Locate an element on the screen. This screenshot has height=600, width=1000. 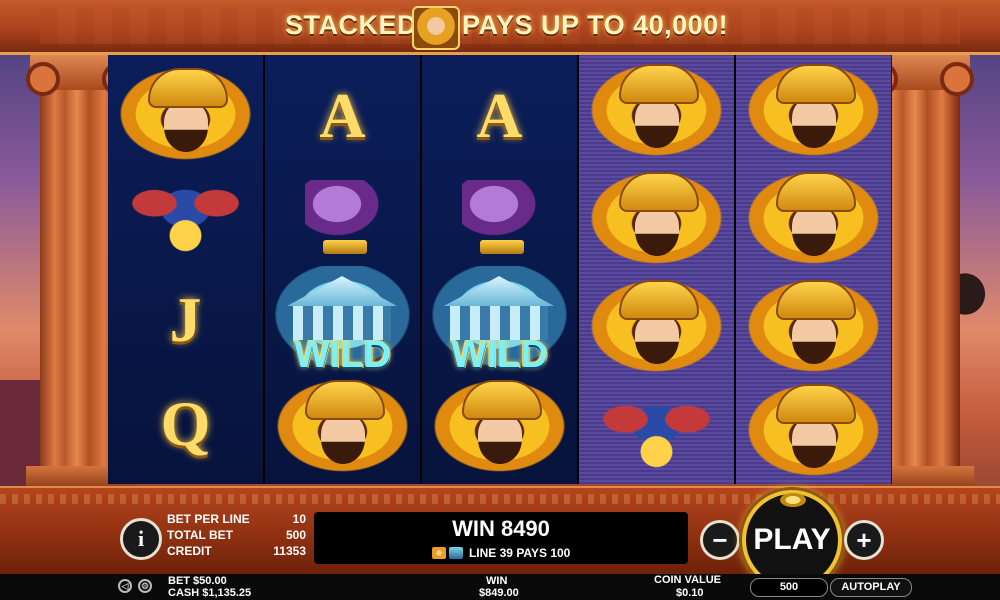
reel-1: J Q is located at coordinates (185, 268).